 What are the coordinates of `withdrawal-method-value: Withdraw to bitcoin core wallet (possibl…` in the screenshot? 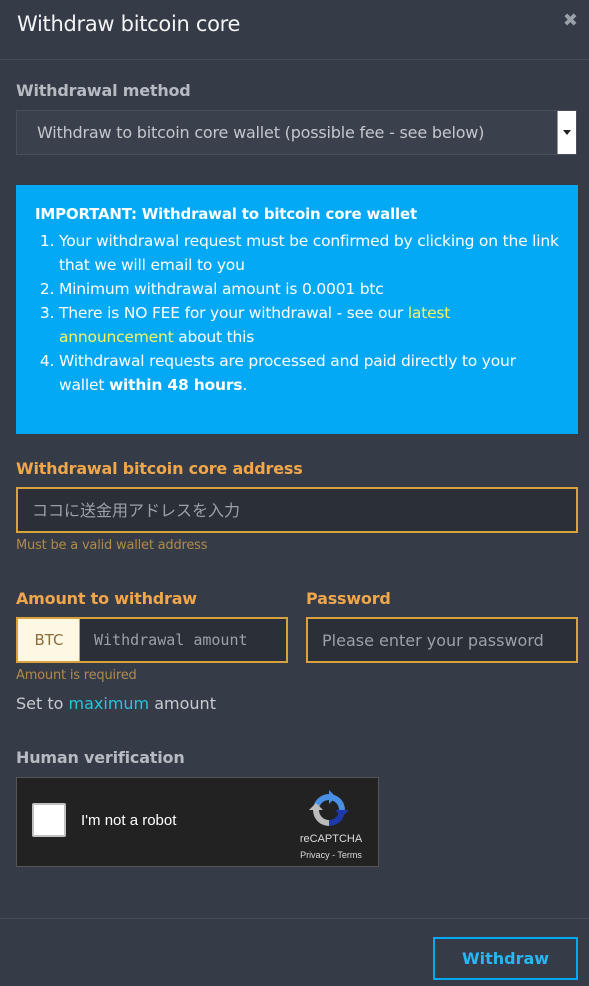 It's located at (261, 132).